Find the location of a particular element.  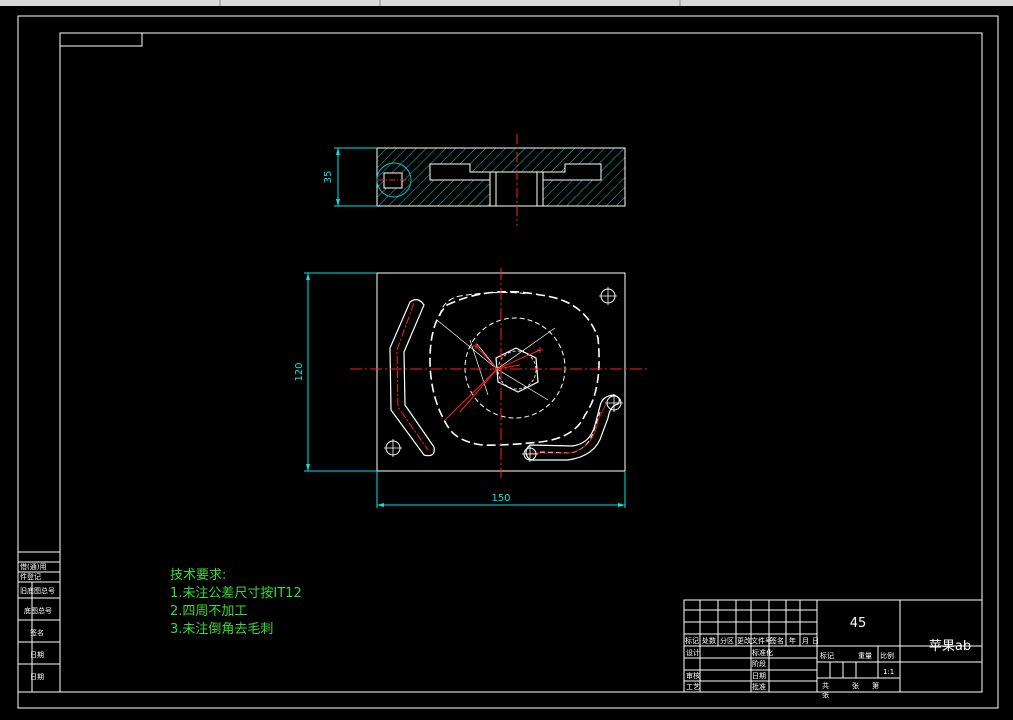

side-label: 件登记 is located at coordinates (30, 576).